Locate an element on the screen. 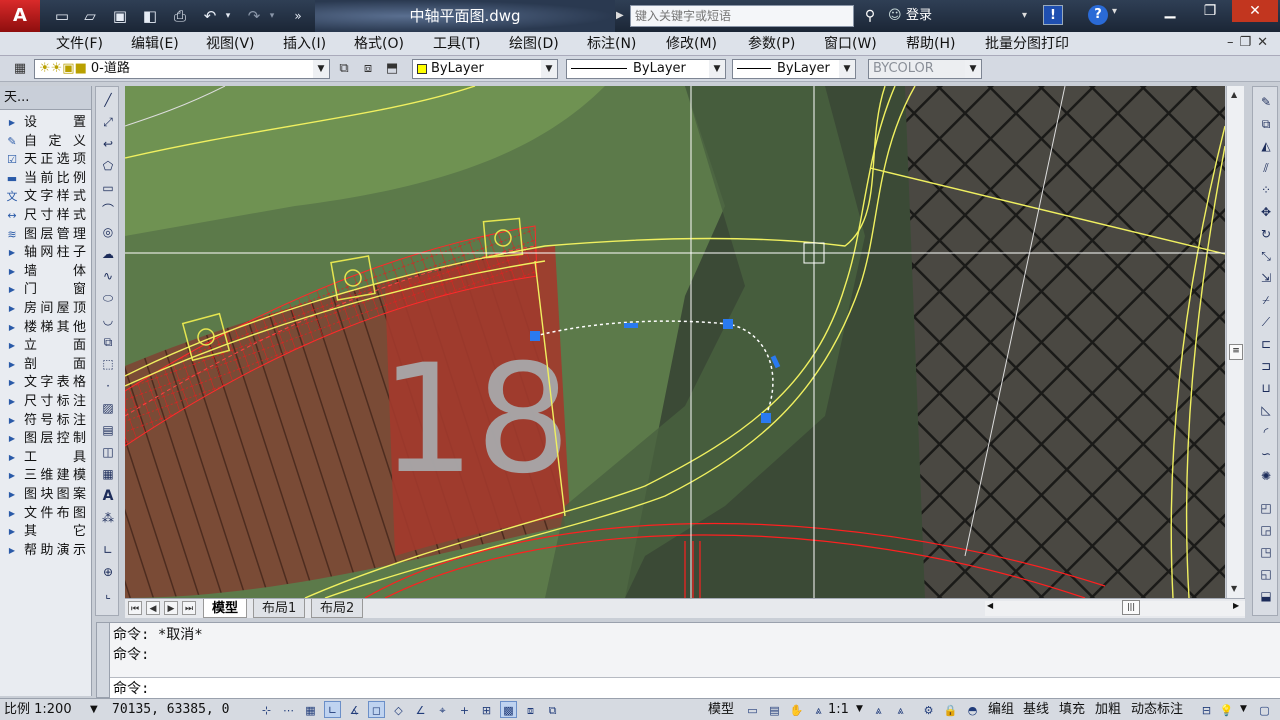  draworder-back-icon: ◲ is located at coordinates (1266, 530).